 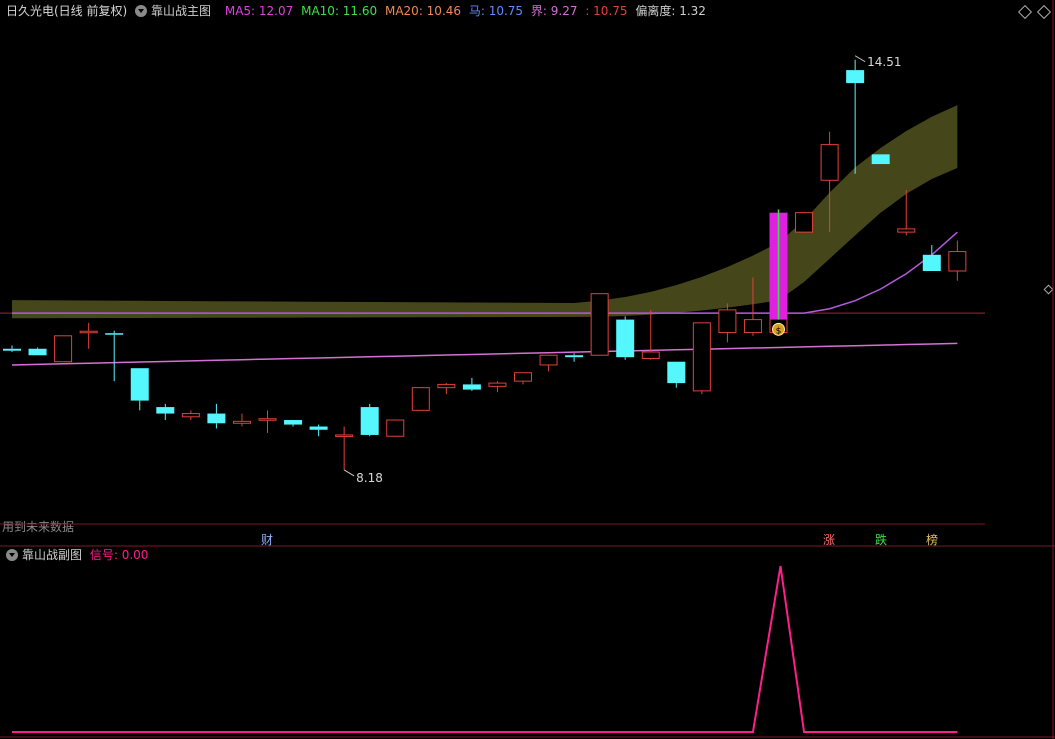 I want to click on high-label: 14.51, so click(x=884, y=62).